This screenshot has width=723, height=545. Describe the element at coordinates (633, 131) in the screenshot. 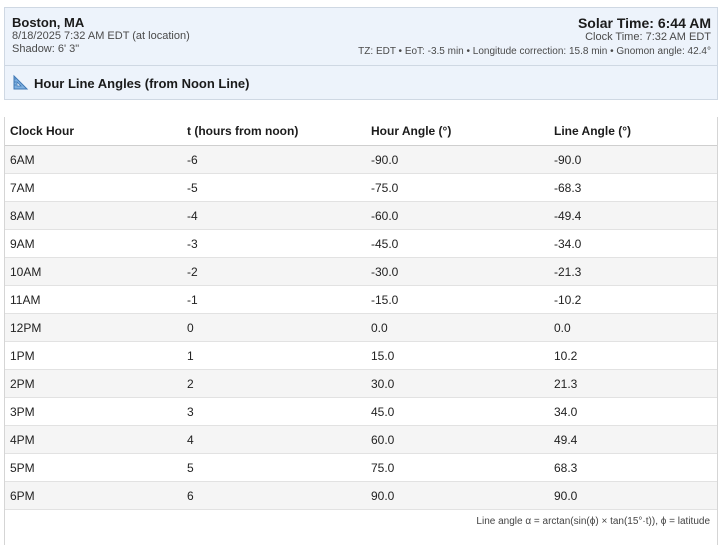

I see `column-header-line-angle: Line Angle (°)` at that location.